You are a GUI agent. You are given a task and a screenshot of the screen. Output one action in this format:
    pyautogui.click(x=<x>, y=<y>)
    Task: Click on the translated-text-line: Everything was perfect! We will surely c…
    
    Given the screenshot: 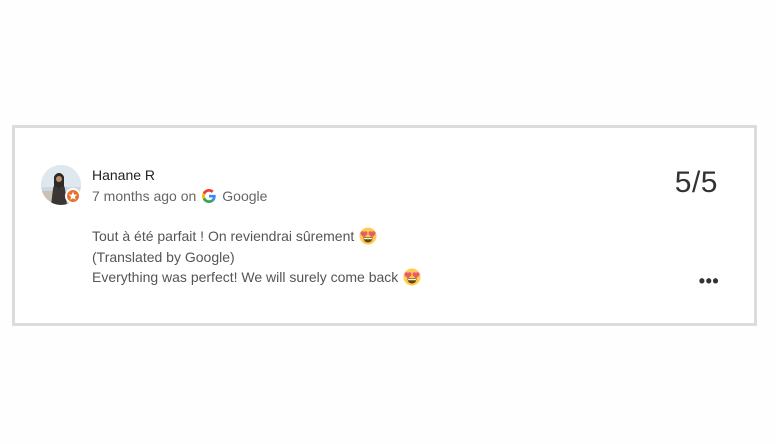 What is the action you would take?
    pyautogui.click(x=256, y=277)
    